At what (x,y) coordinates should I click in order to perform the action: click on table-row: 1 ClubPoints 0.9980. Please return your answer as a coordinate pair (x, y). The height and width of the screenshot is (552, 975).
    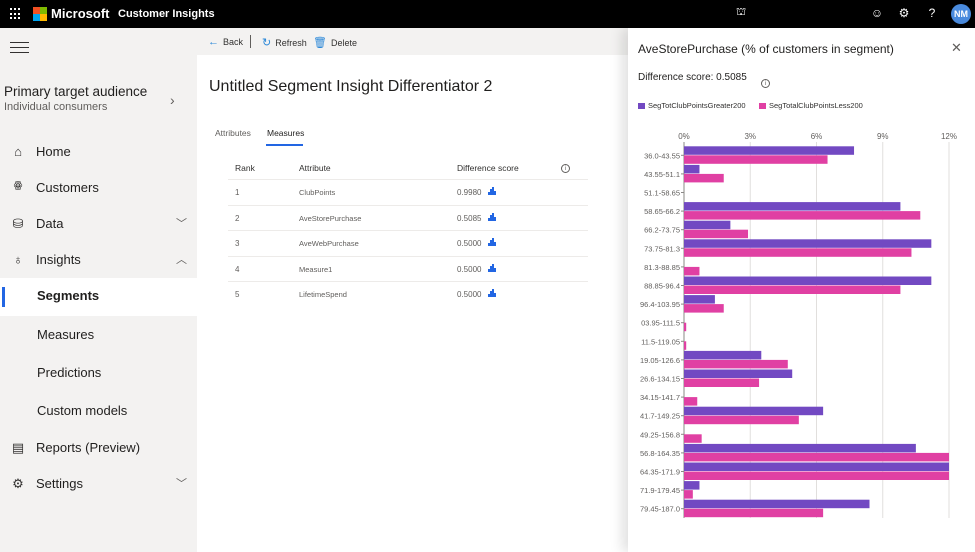
    Looking at the image, I should click on (408, 192).